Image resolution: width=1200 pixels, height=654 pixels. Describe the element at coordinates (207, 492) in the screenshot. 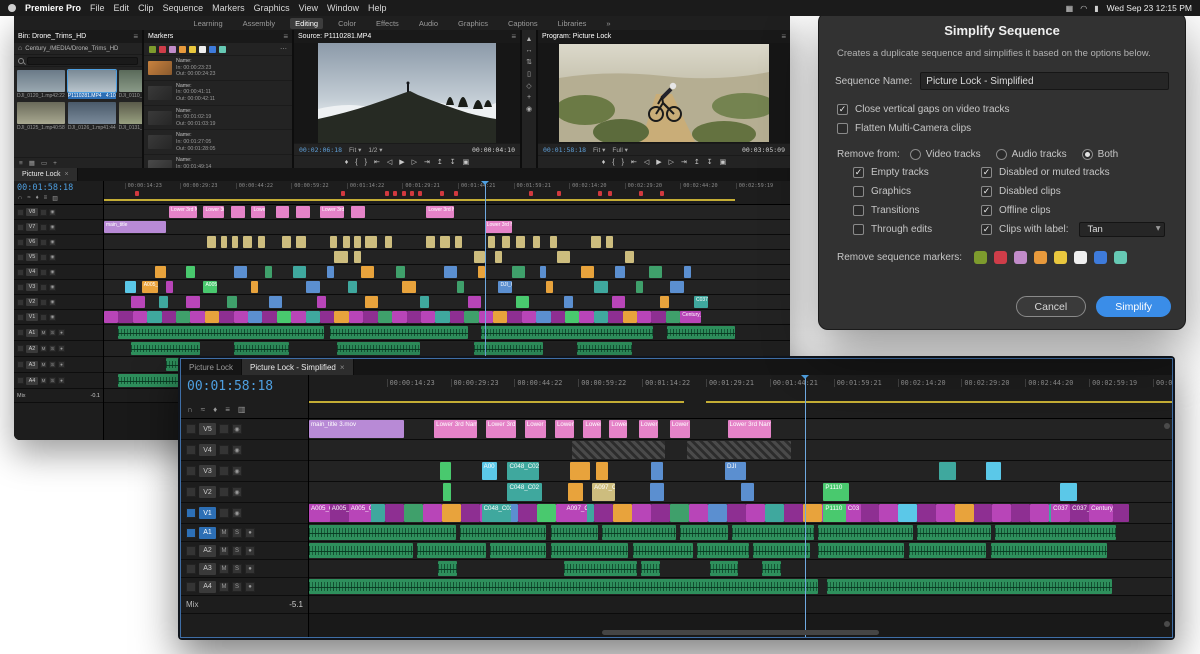

I see `track-badge: V2` at that location.